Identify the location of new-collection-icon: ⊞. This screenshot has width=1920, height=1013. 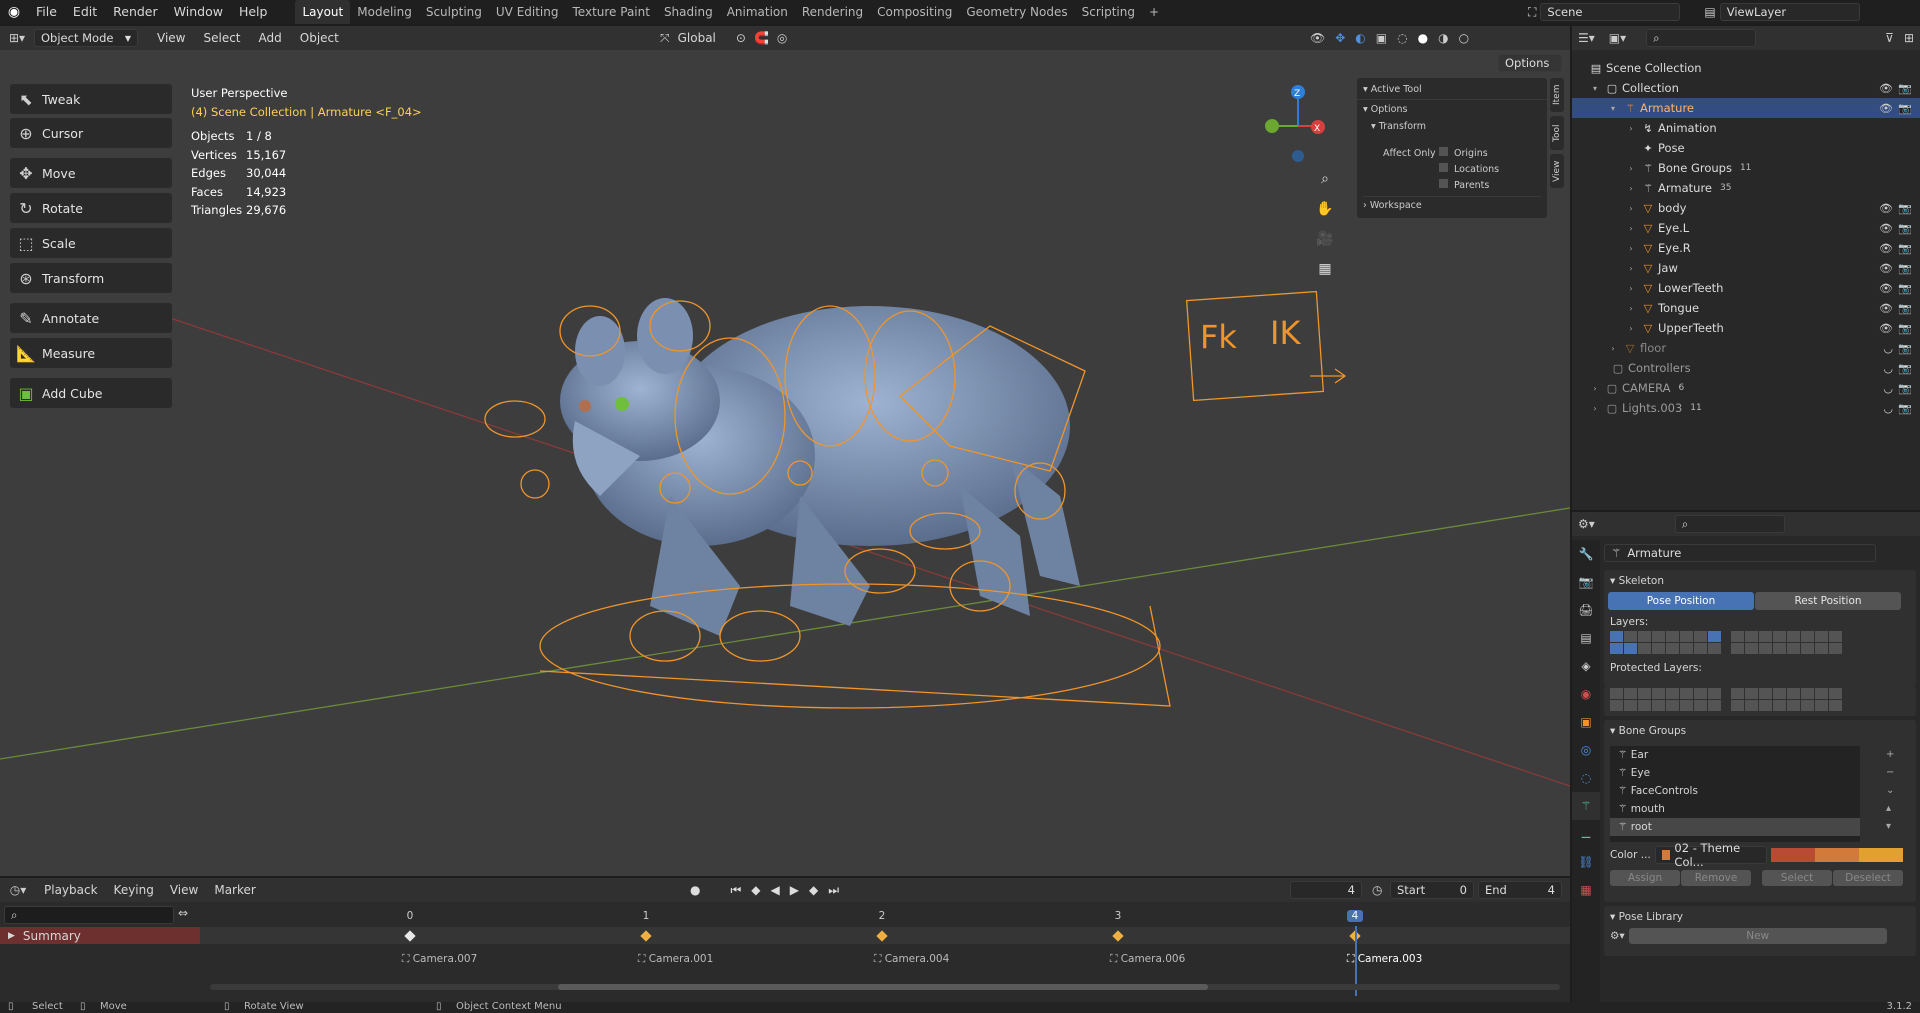
(1909, 38).